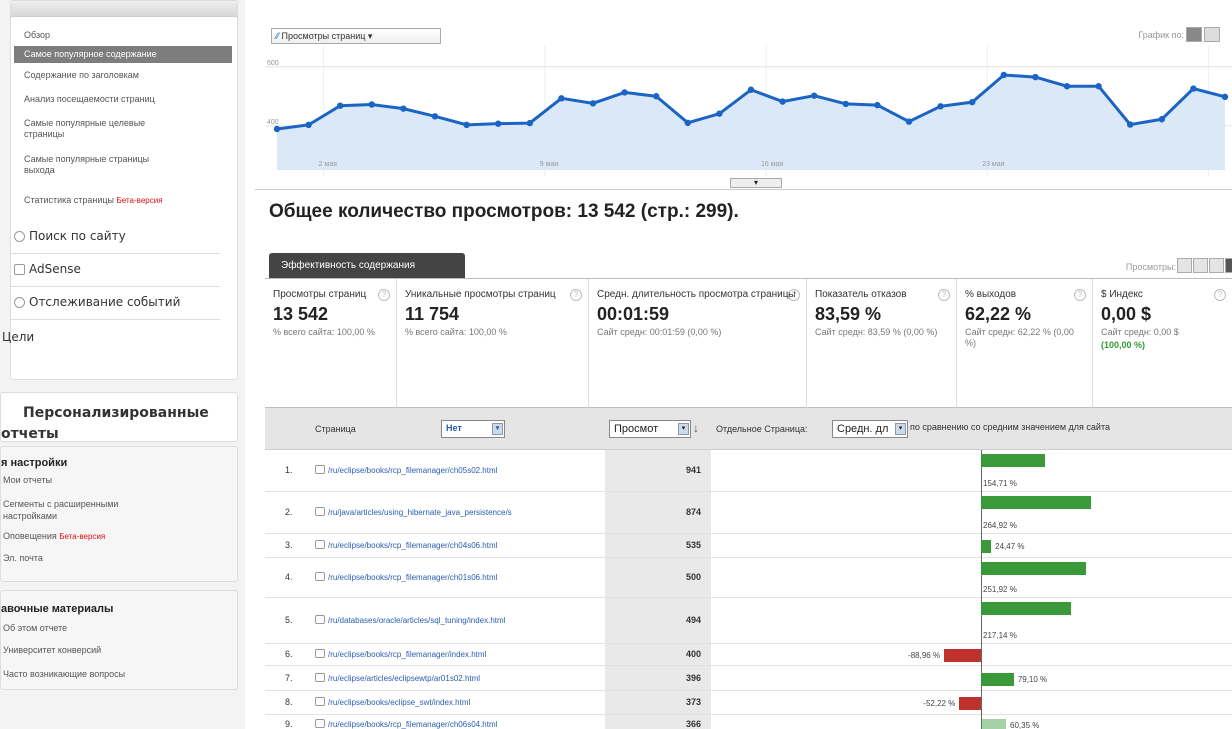  Describe the element at coordinates (54, 536) in the screenshot. I see `settings-alerts: Оповещения Бета-версия` at that location.